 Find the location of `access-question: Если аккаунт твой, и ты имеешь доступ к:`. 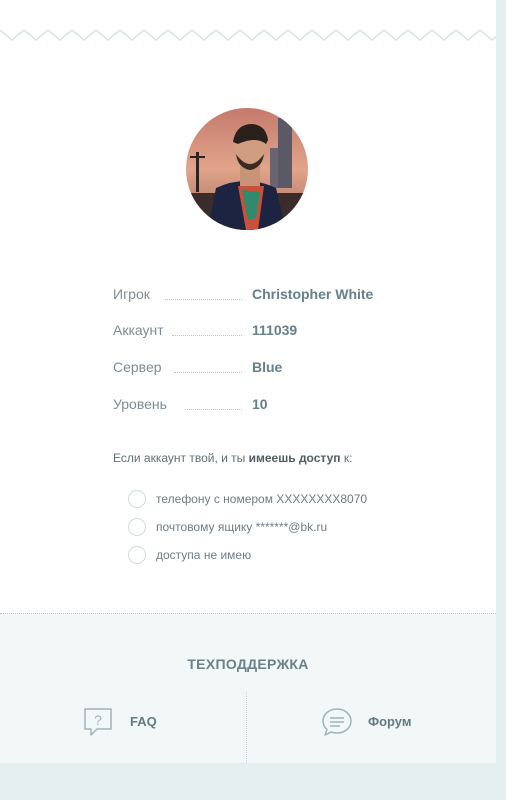

access-question: Если аккаунт твой, и ты имеешь доступ к: is located at coordinates (232, 458).